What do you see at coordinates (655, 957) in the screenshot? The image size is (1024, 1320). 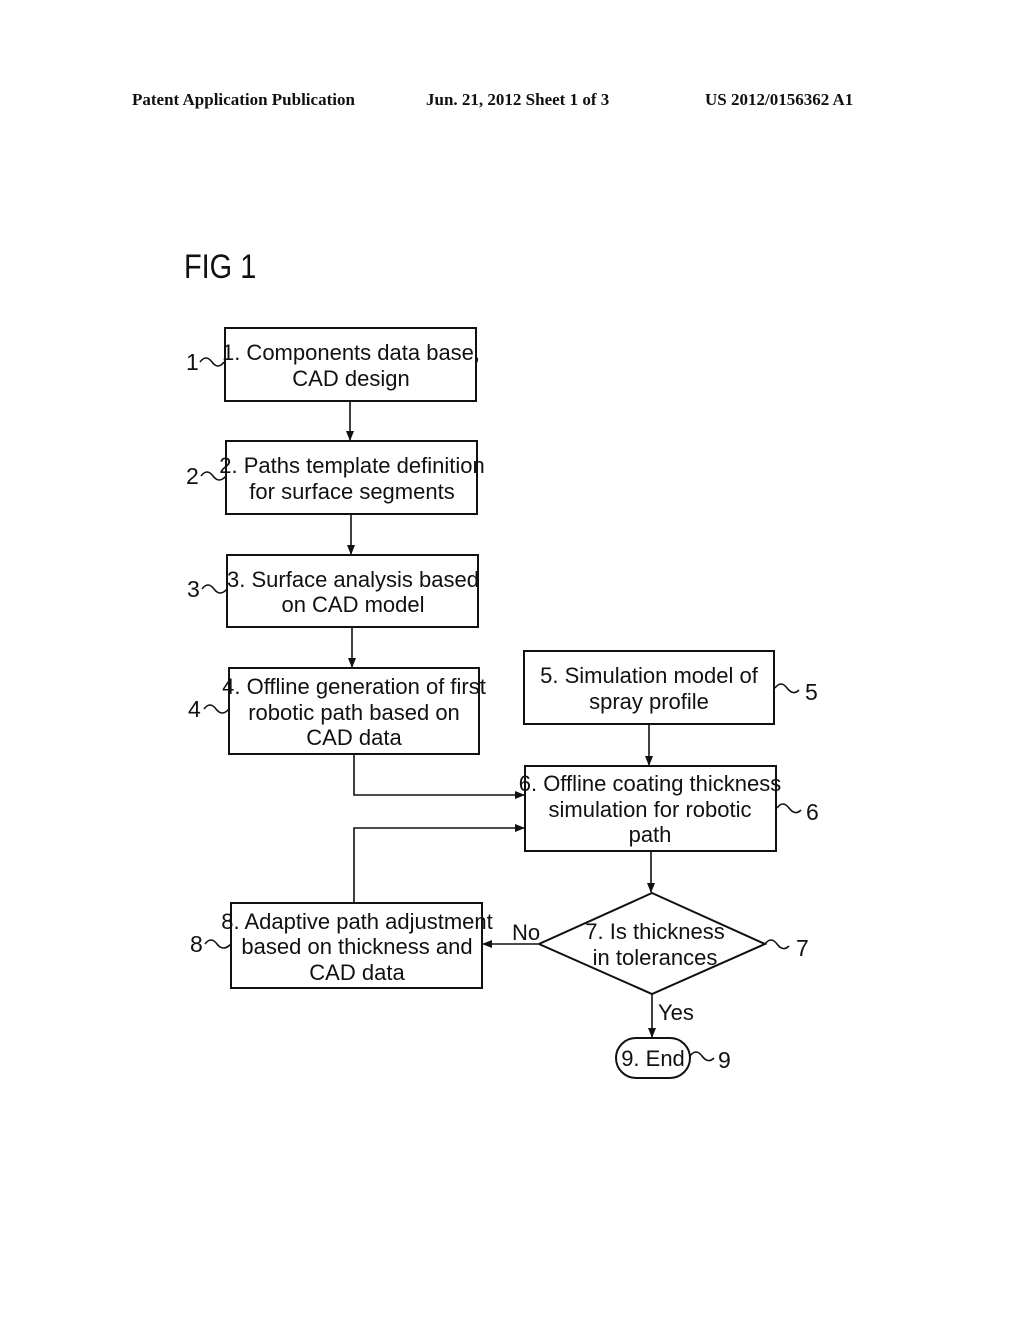 I see `node-7-line: in tolerances` at bounding box center [655, 957].